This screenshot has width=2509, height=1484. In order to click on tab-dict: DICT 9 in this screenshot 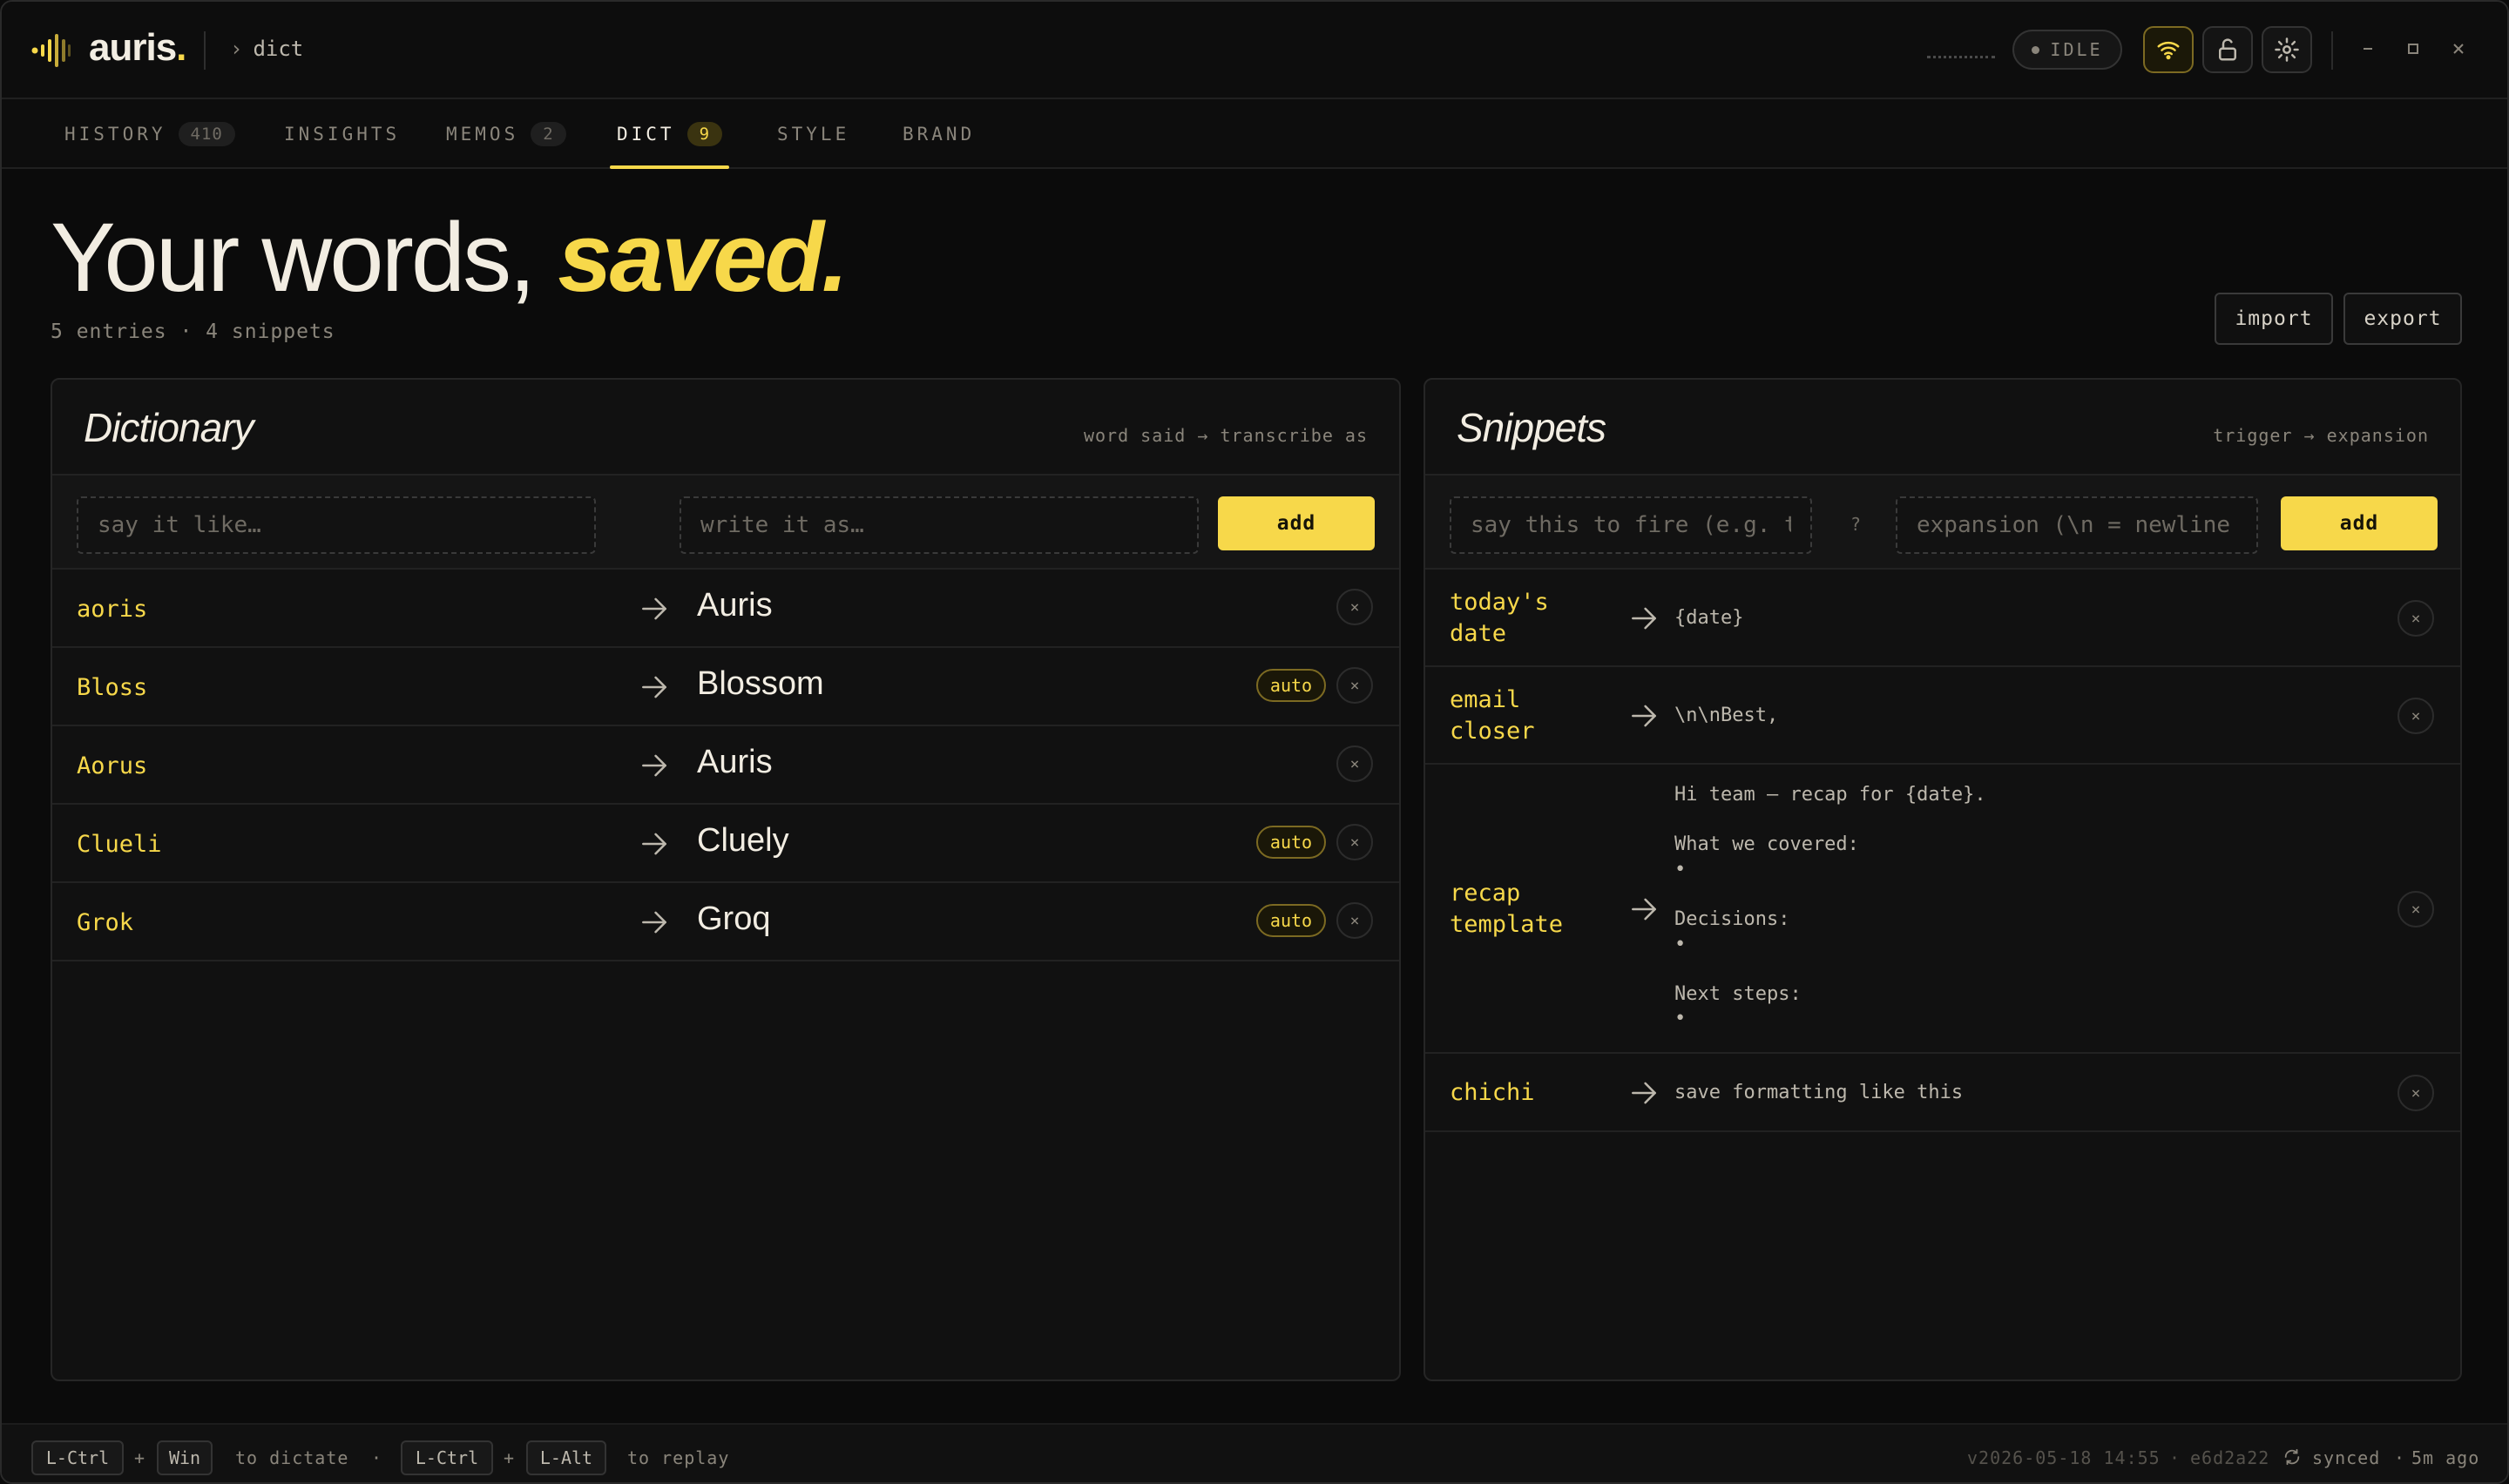, I will do `click(669, 134)`.